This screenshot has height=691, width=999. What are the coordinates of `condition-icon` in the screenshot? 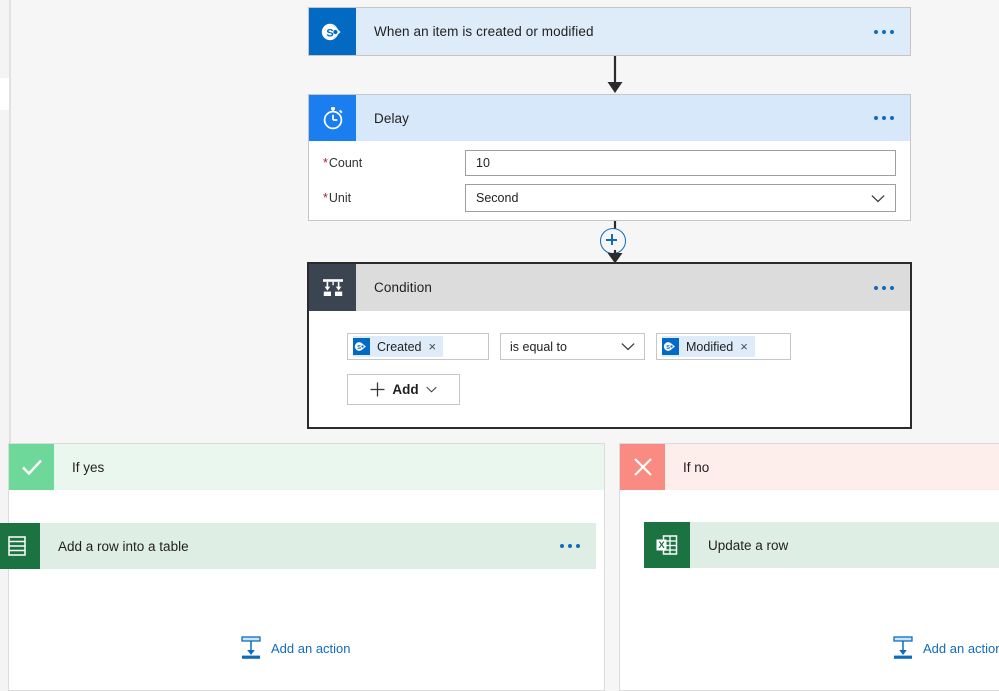 It's located at (332, 287).